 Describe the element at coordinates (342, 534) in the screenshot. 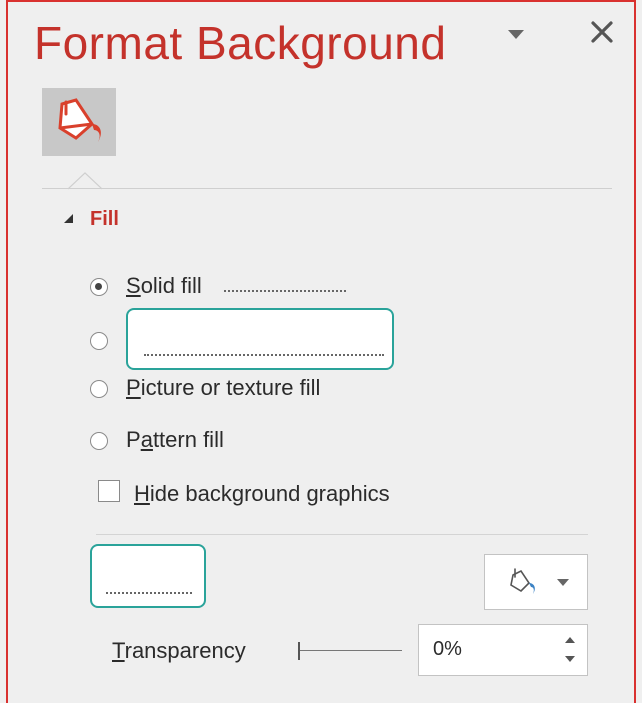

I see `section-divider` at that location.